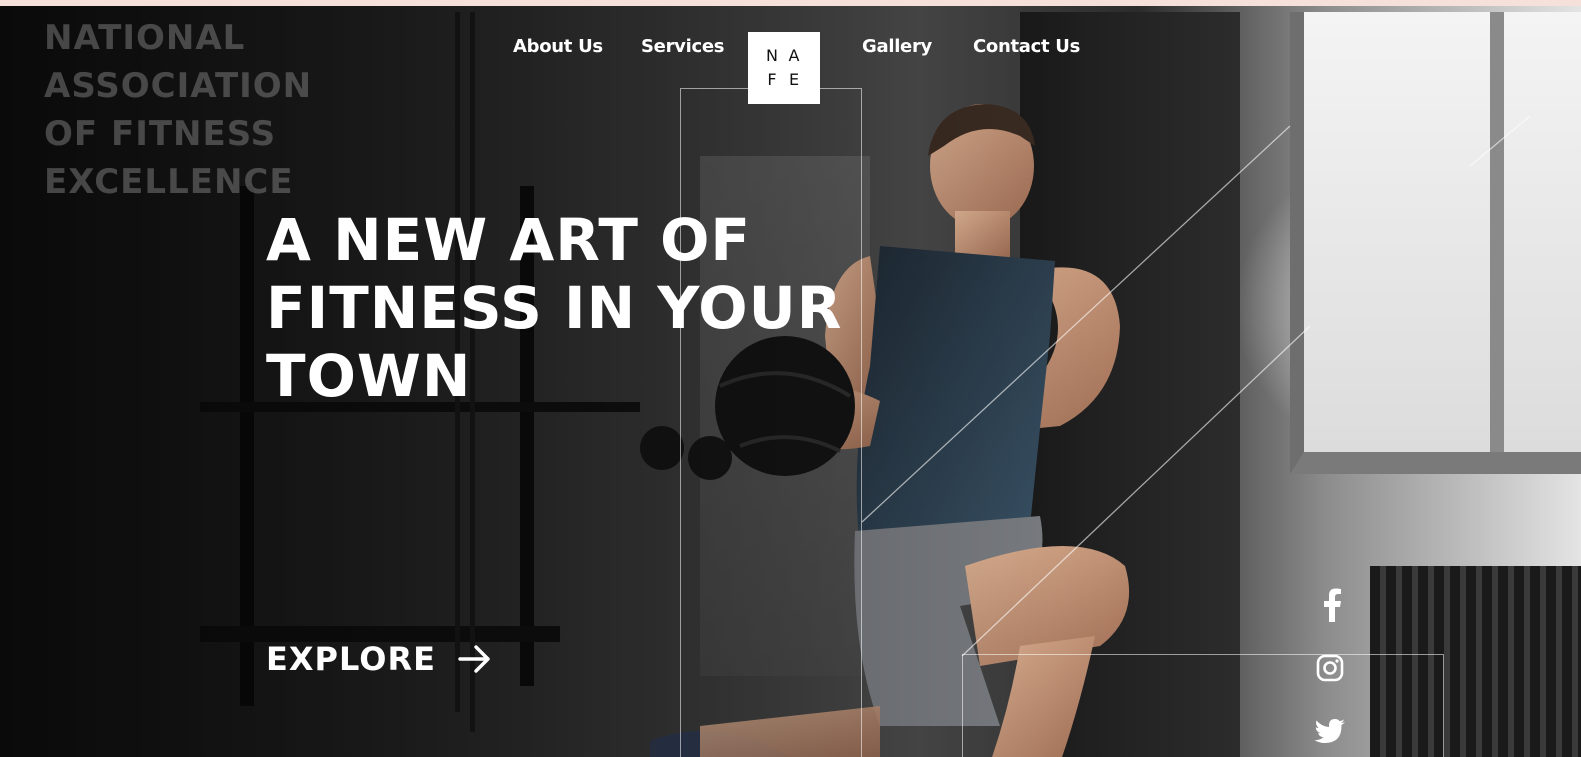 The image size is (1581, 757). What do you see at coordinates (1026, 46) in the screenshot?
I see `nav-contact-us: Contact Us` at bounding box center [1026, 46].